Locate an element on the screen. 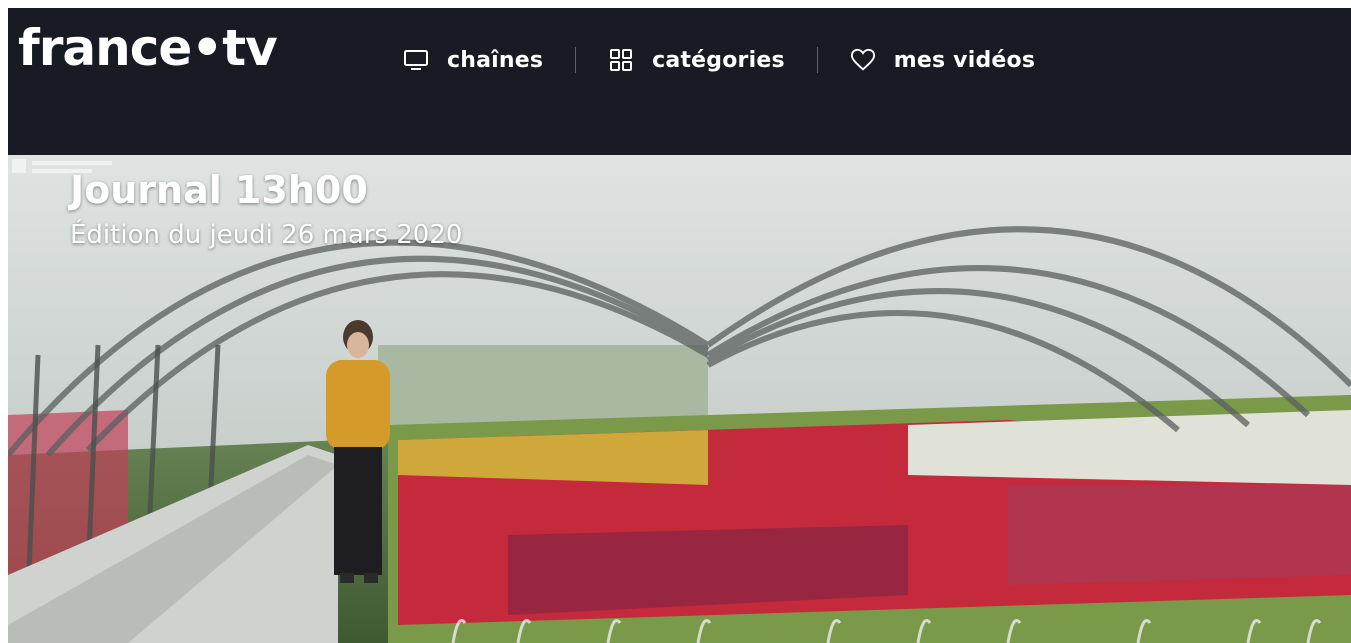 The image size is (1351, 643). main-nav: chaînes catégories mes vidéos is located at coordinates (719, 60).